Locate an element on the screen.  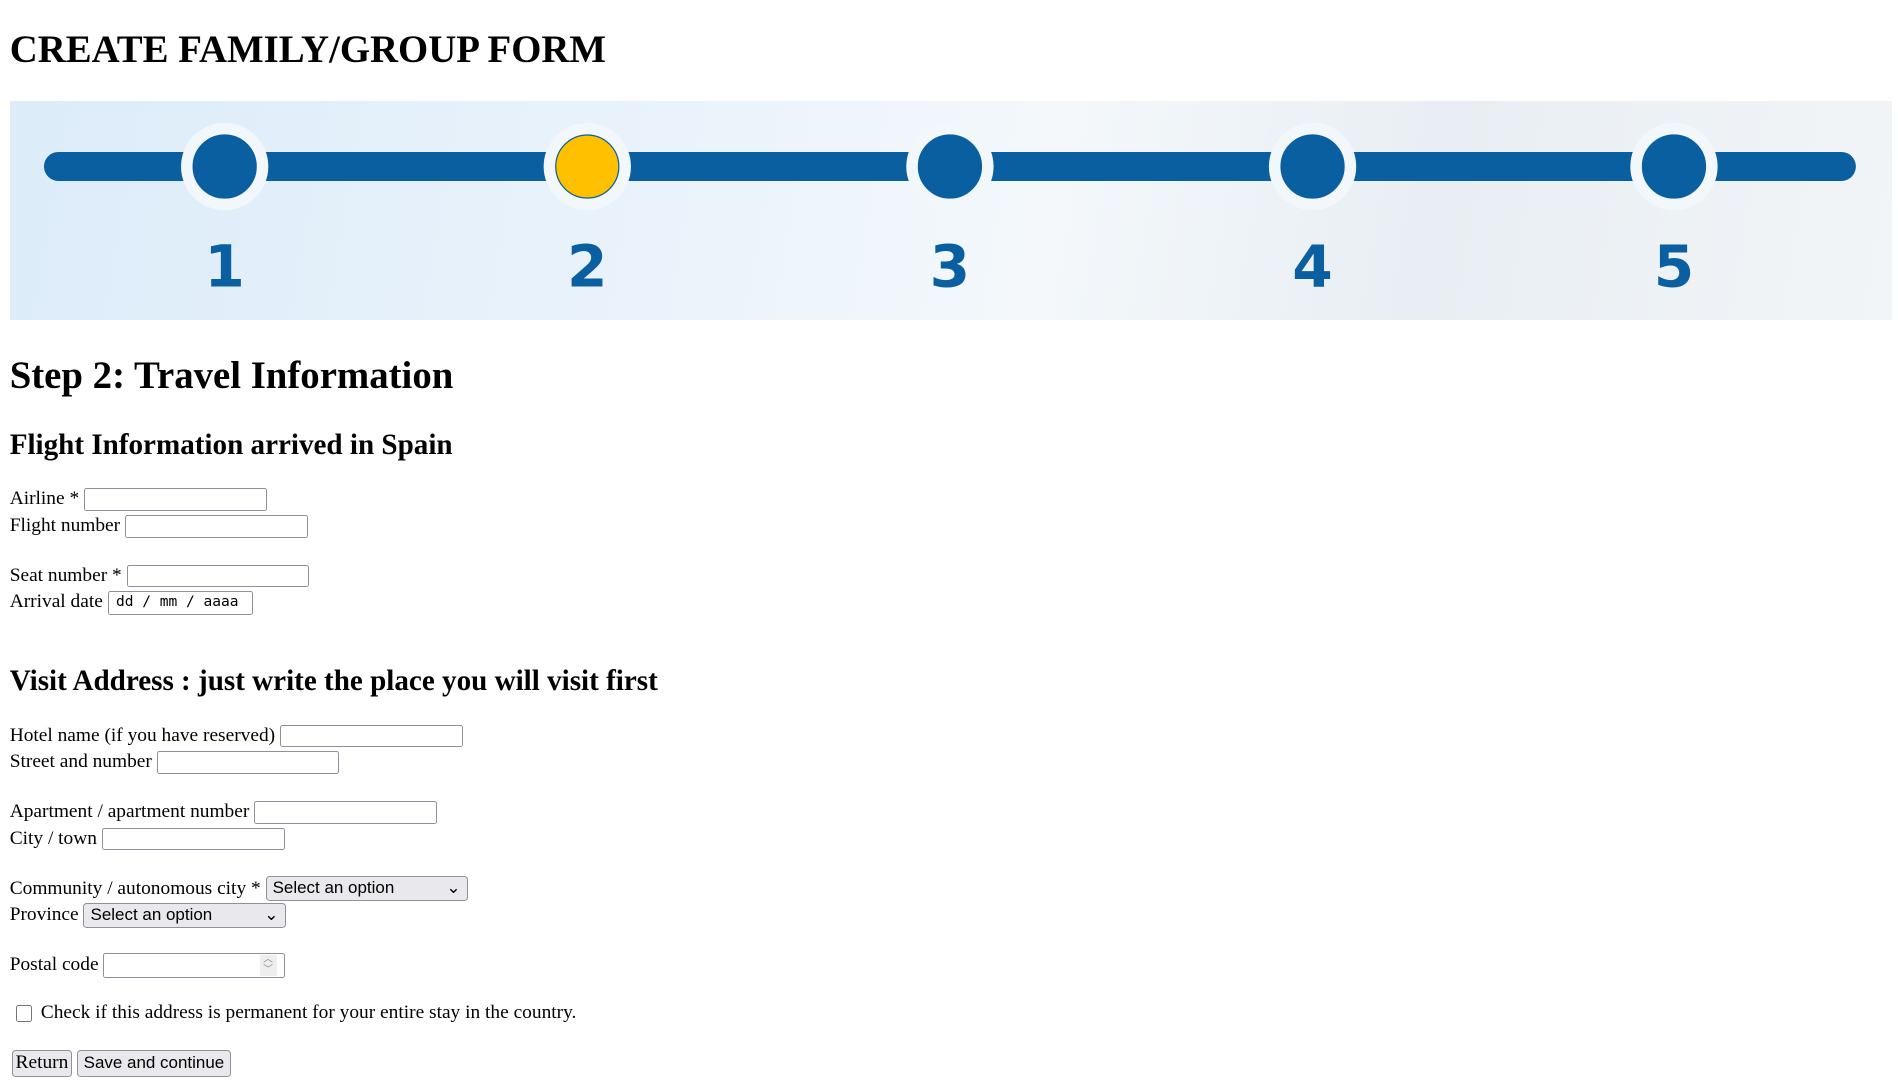
step-number-4: 4 is located at coordinates (1312, 266).